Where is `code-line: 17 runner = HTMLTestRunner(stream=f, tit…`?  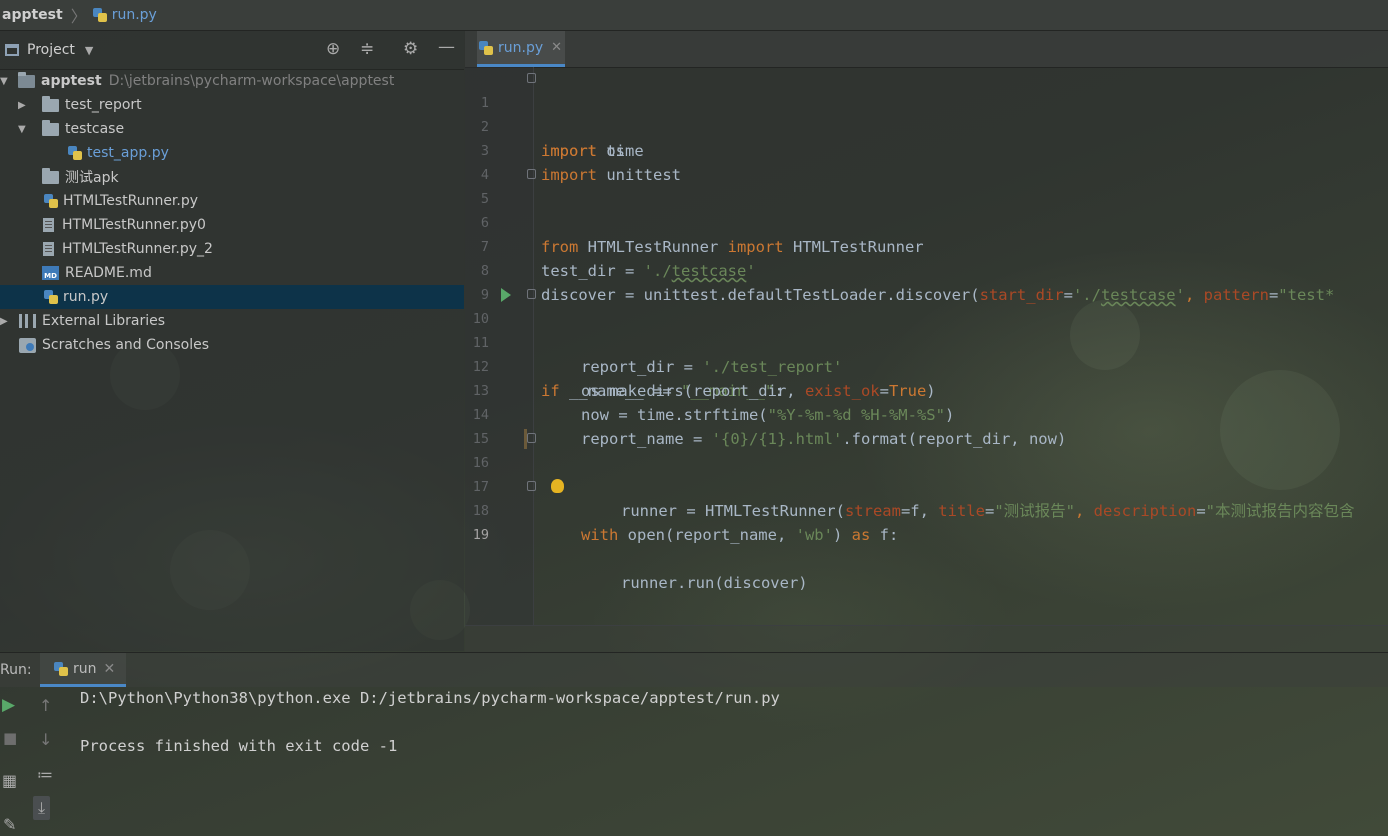
code-line: 17 runner = HTMLTestRunner(stream=f, tit… is located at coordinates (926, 485).